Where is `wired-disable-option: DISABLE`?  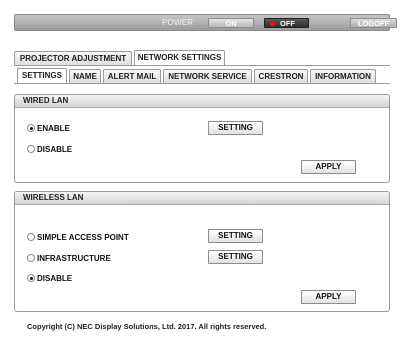 wired-disable-option: DISABLE is located at coordinates (49, 149).